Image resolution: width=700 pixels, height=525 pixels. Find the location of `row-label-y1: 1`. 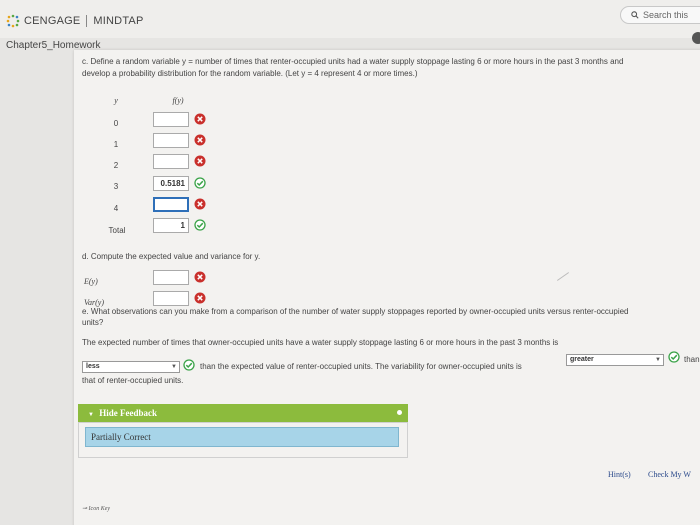

row-label-y1: 1 is located at coordinates (116, 144).